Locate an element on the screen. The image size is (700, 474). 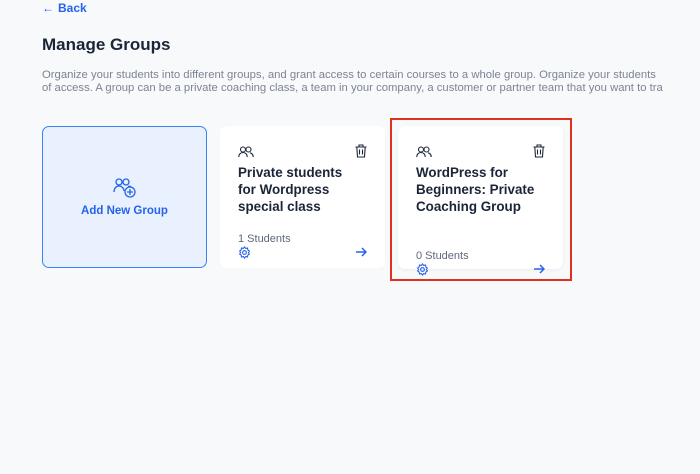
add-new-group-label: Add New Group is located at coordinates (124, 211).